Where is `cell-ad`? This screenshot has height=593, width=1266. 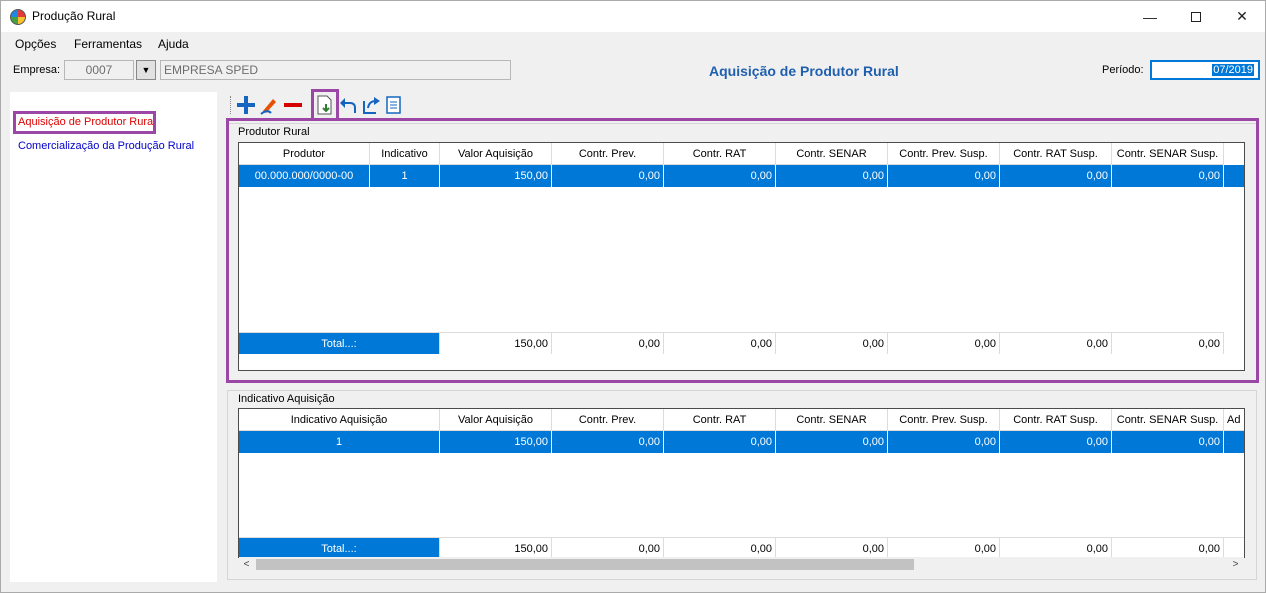
cell-ad is located at coordinates (1234, 442).